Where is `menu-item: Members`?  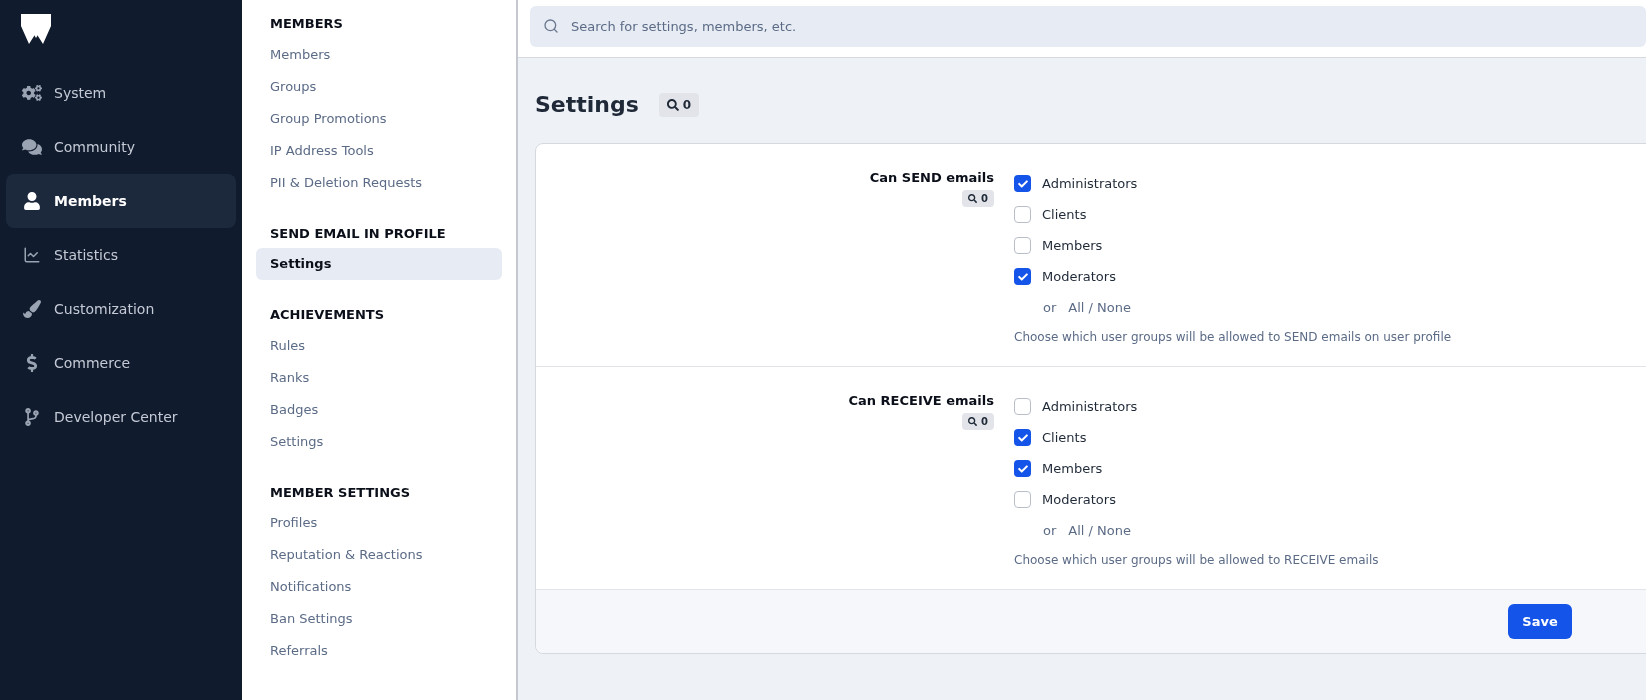
menu-item: Members is located at coordinates (379, 54).